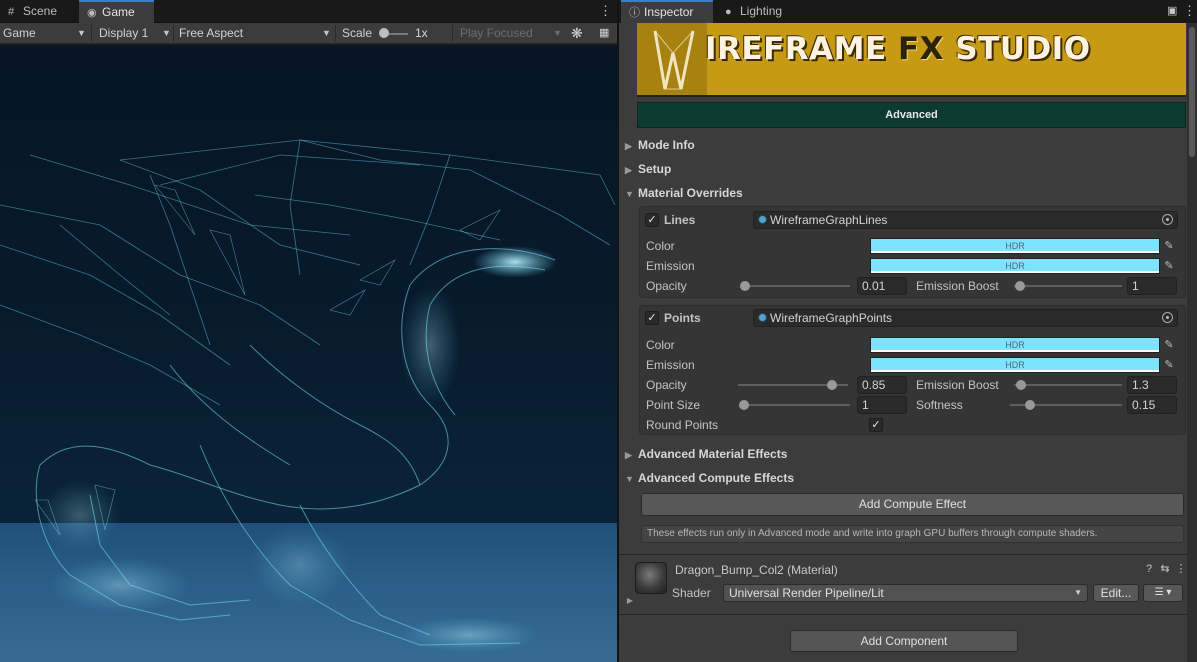 Image resolution: width=1197 pixels, height=662 pixels. What do you see at coordinates (123, 33) in the screenshot?
I see `display-dropdown: Display 1` at bounding box center [123, 33].